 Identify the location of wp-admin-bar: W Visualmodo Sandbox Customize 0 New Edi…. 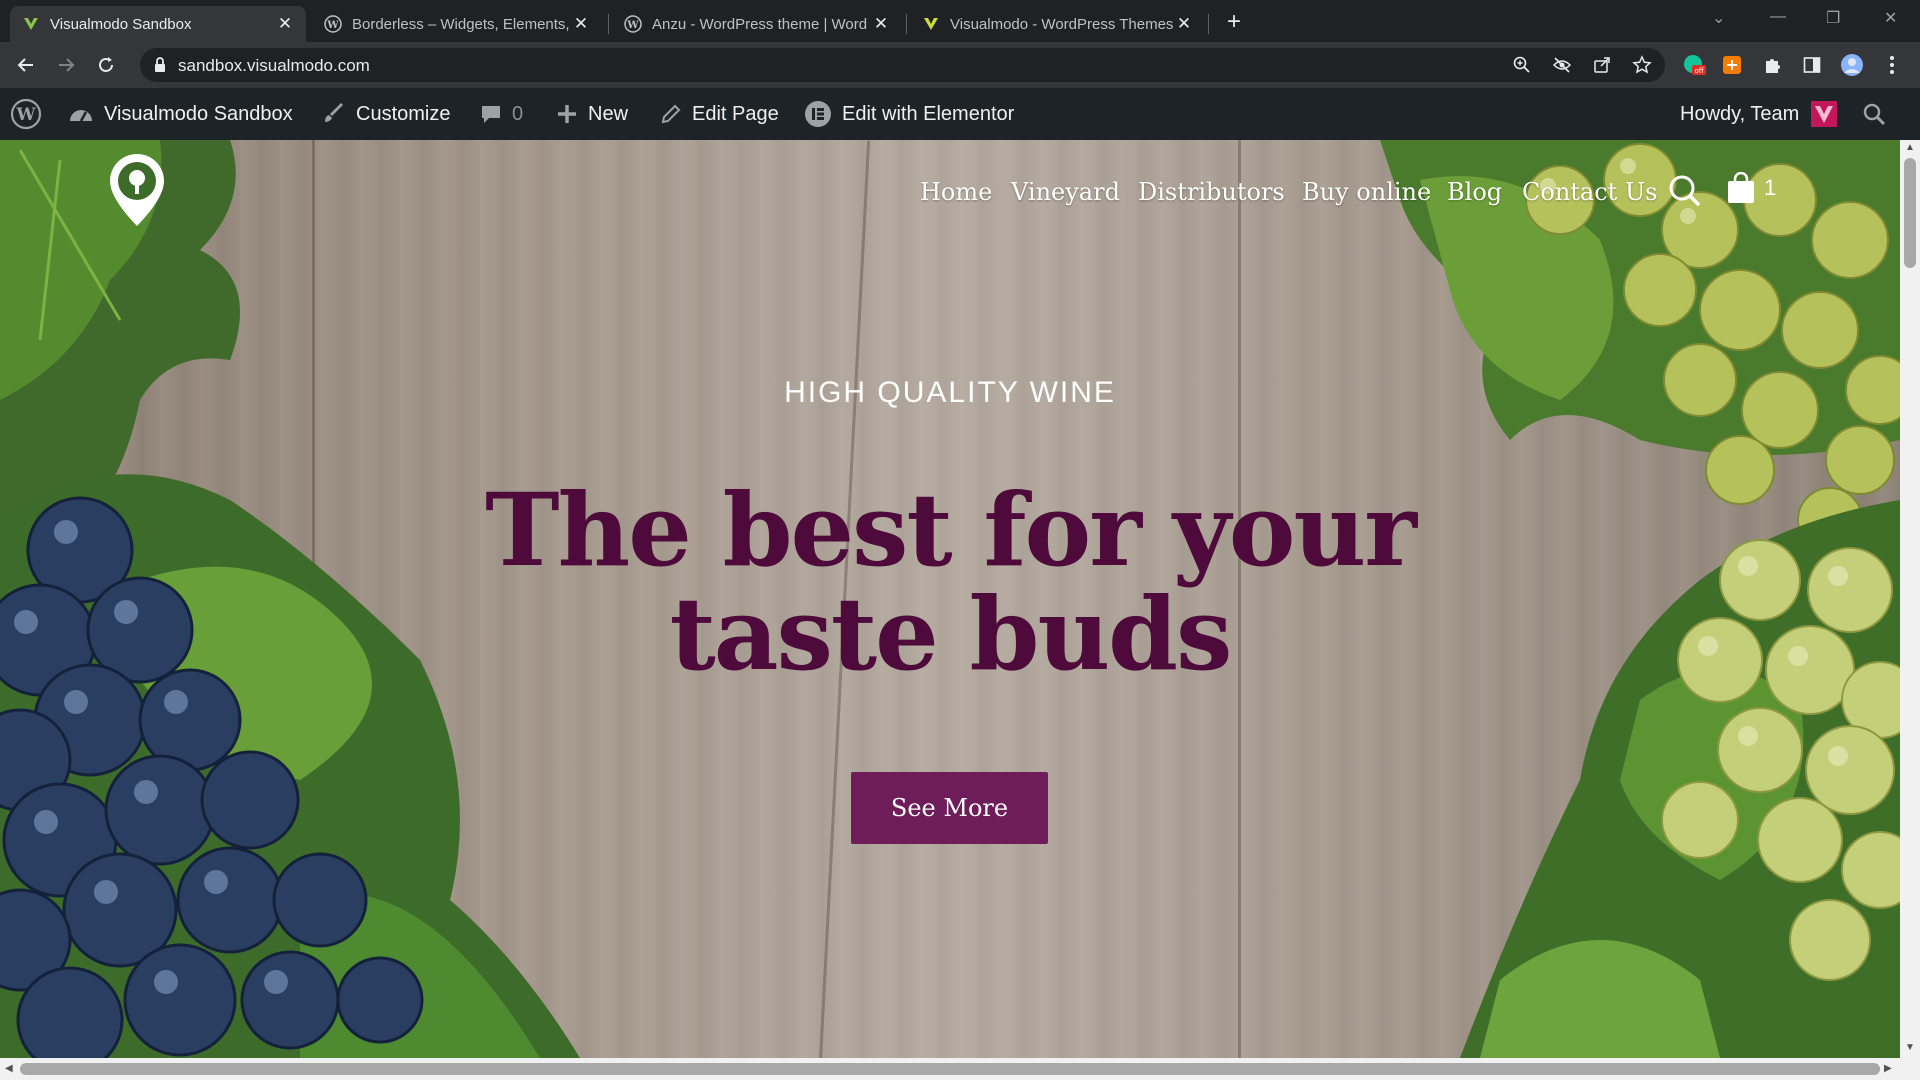
(960, 114).